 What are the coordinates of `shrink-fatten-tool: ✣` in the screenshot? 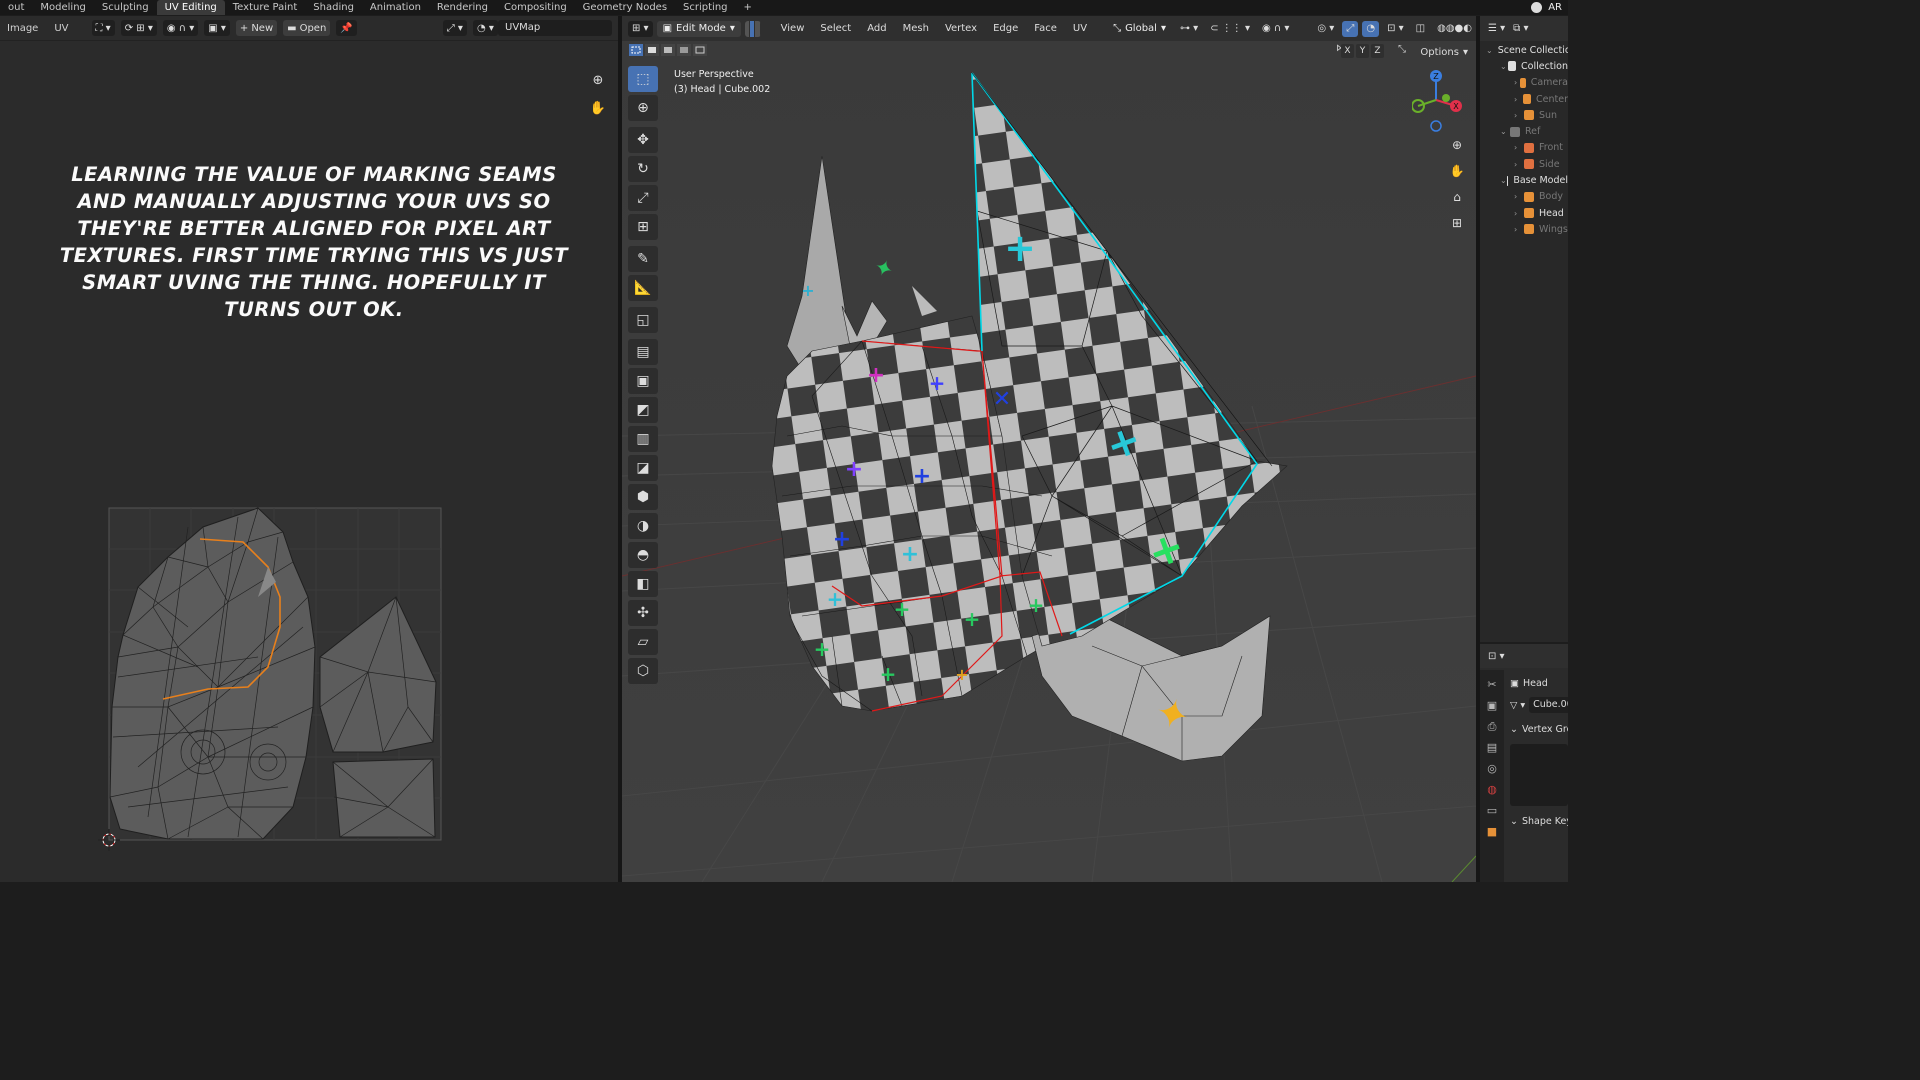 It's located at (643, 613).